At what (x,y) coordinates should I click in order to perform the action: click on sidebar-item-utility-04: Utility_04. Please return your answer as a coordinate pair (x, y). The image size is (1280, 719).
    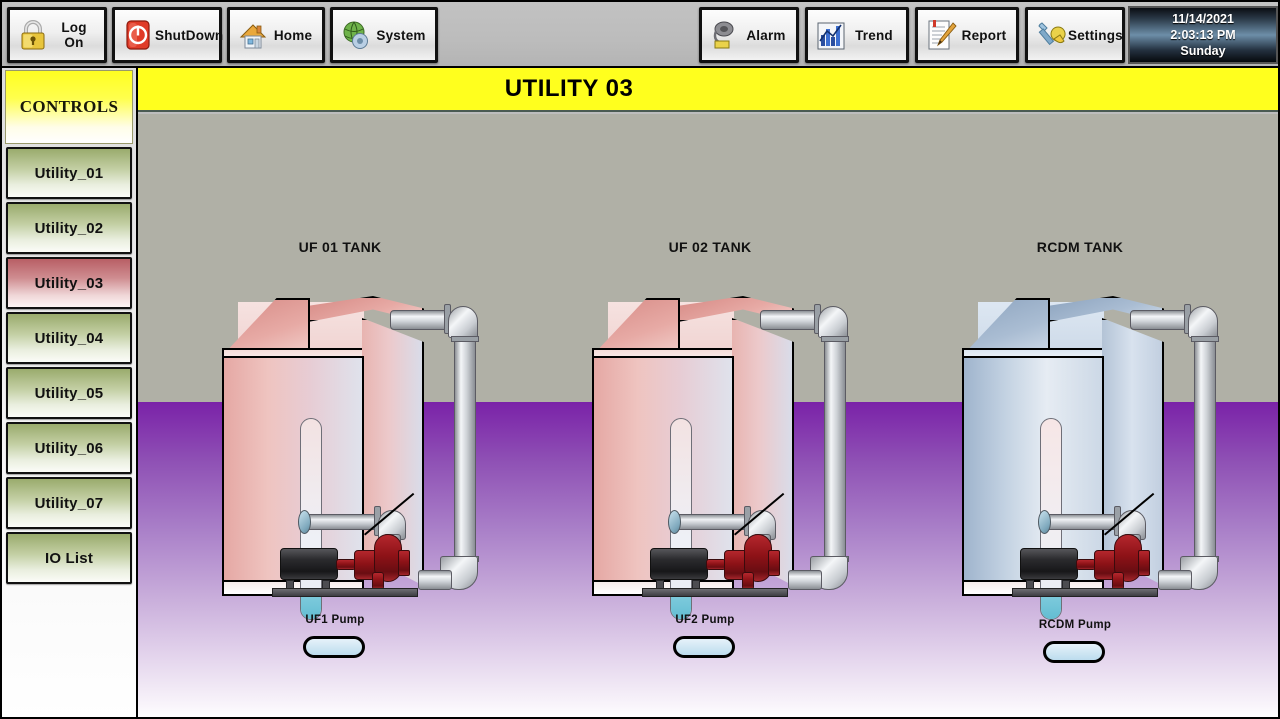
    Looking at the image, I should click on (69, 338).